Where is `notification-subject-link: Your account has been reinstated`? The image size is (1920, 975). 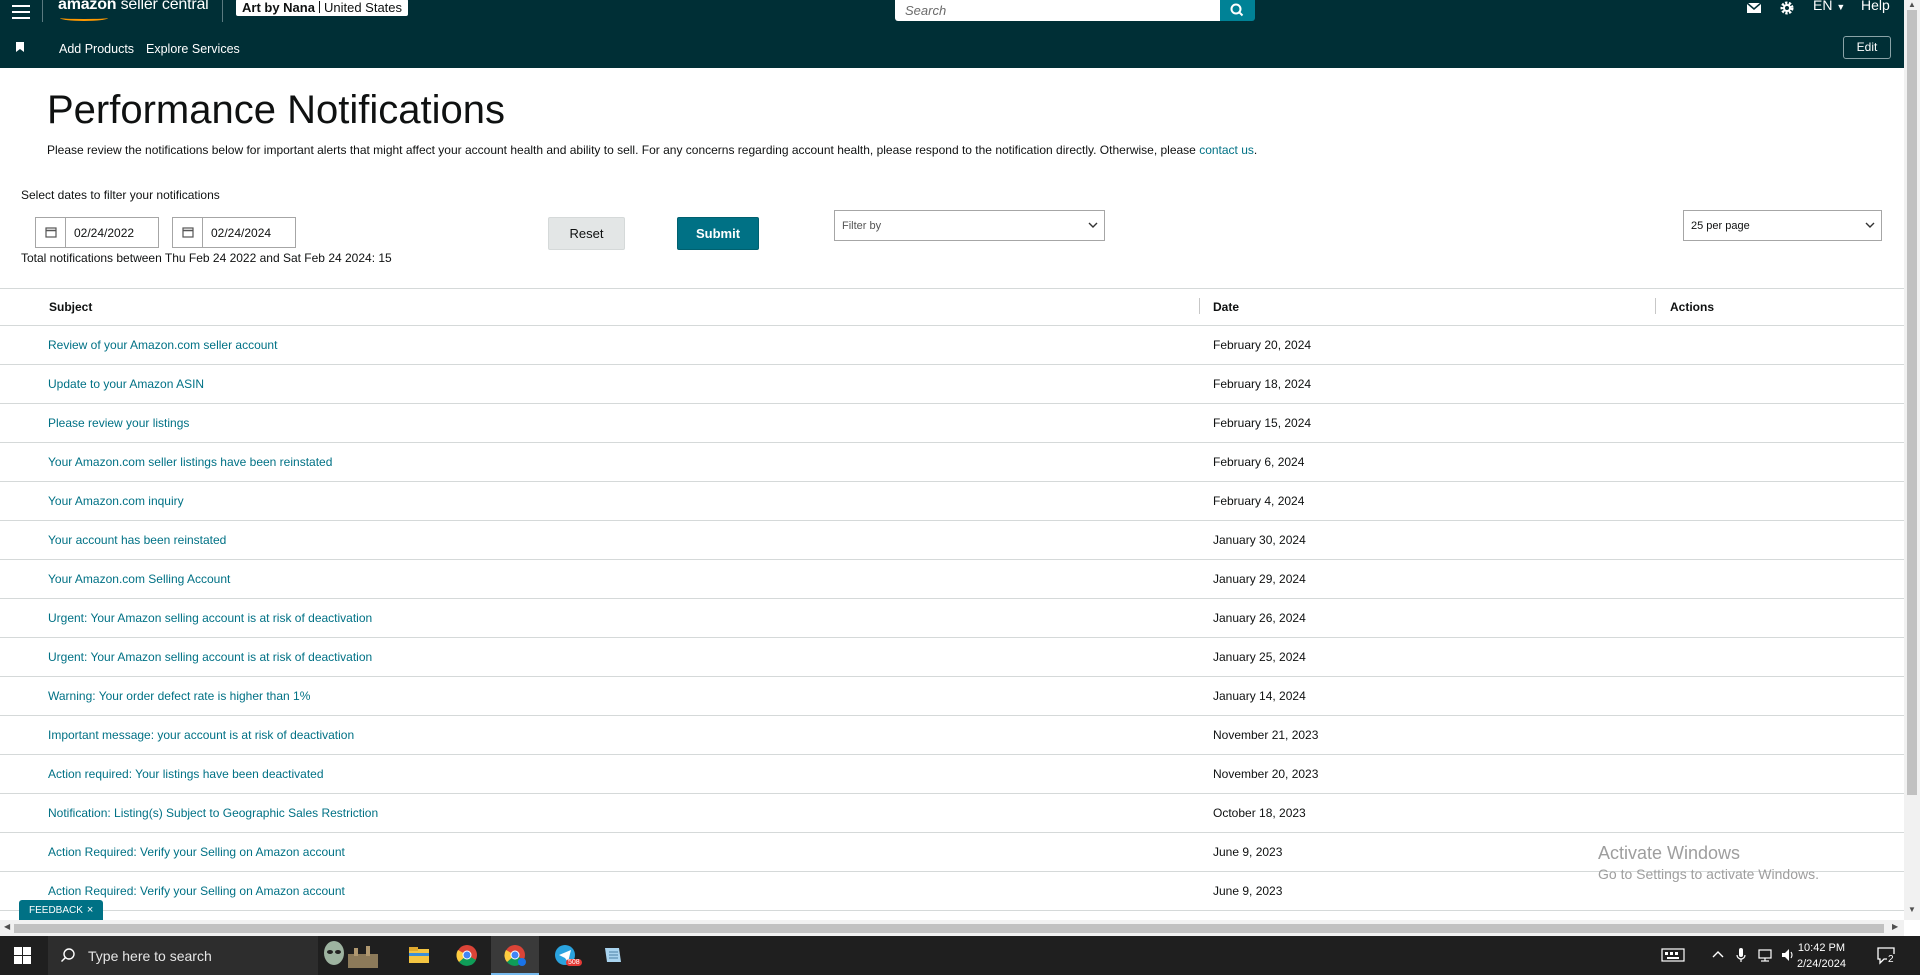
notification-subject-link: Your account has been reinstated is located at coordinates (137, 540).